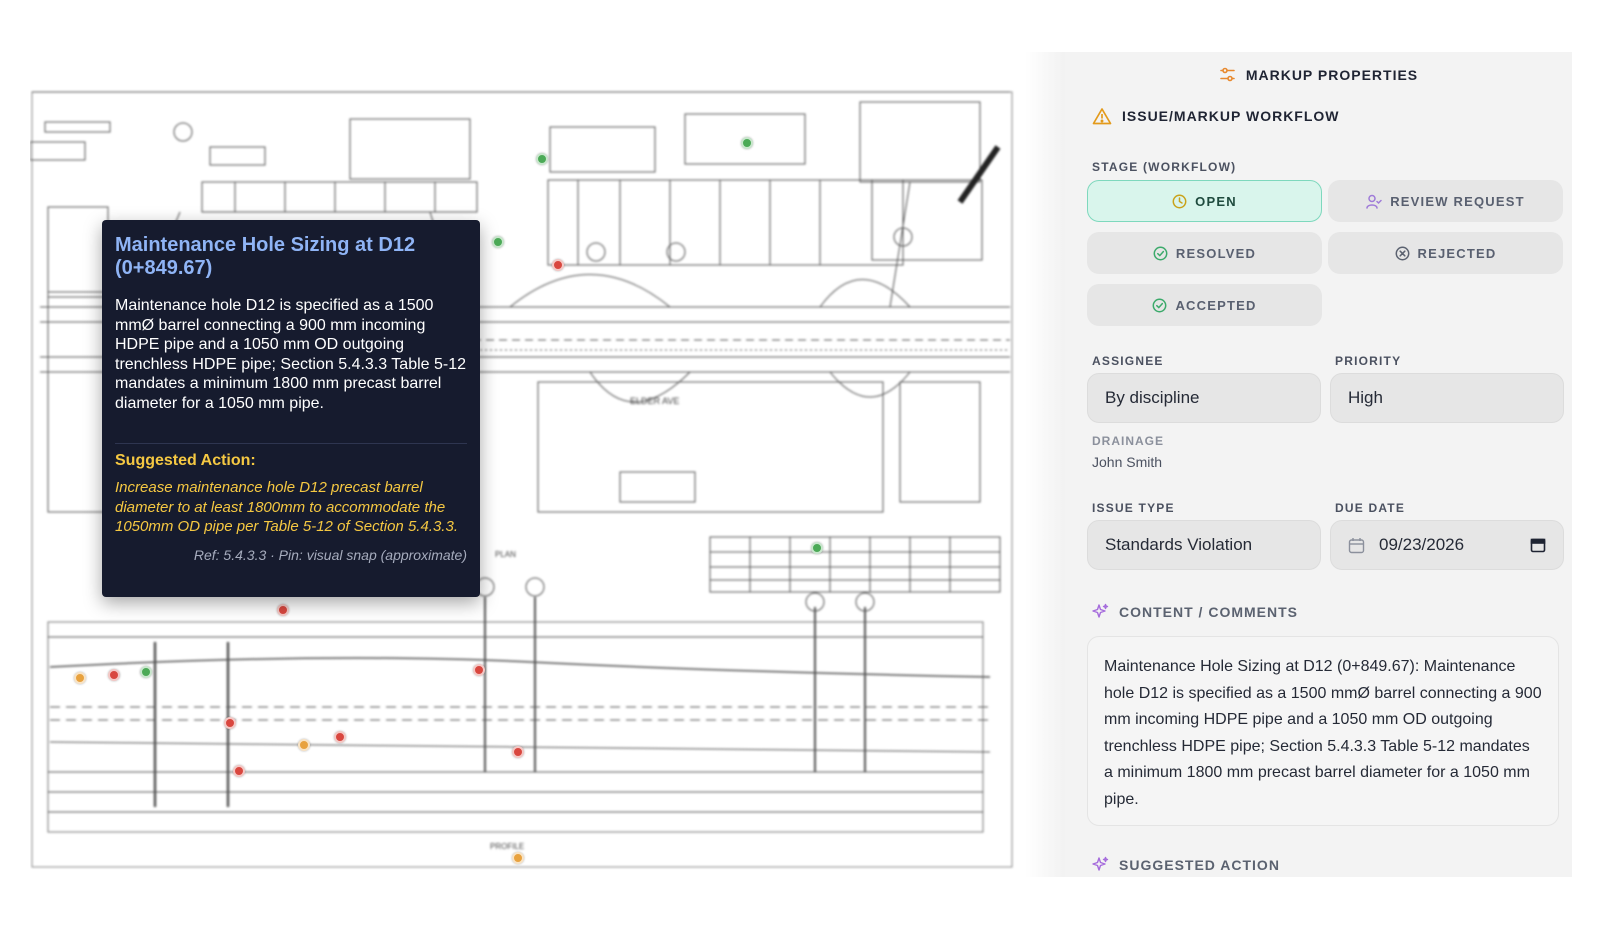 The image size is (1600, 947). Describe the element at coordinates (1538, 545) in the screenshot. I see `date-picker-icon` at that location.